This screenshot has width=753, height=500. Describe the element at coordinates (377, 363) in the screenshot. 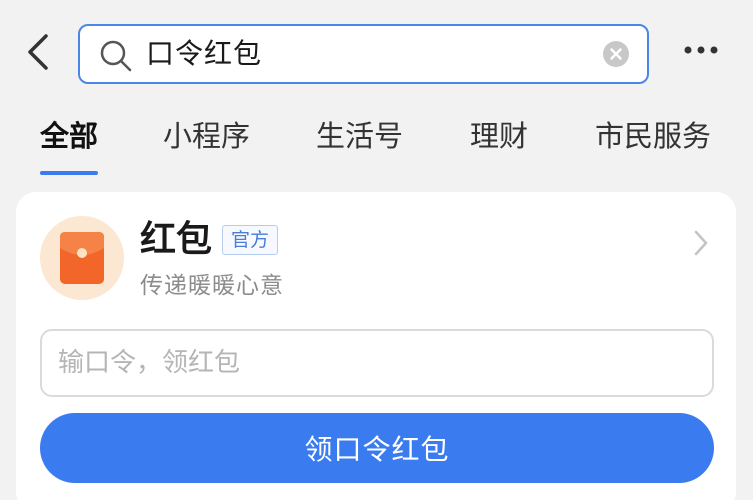

I see `password-code-input` at that location.